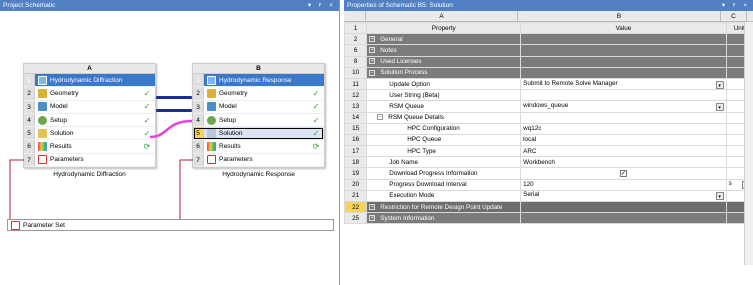 The height and width of the screenshot is (285, 753). What do you see at coordinates (355, 39) in the screenshot?
I see `row-number: 2` at bounding box center [355, 39].